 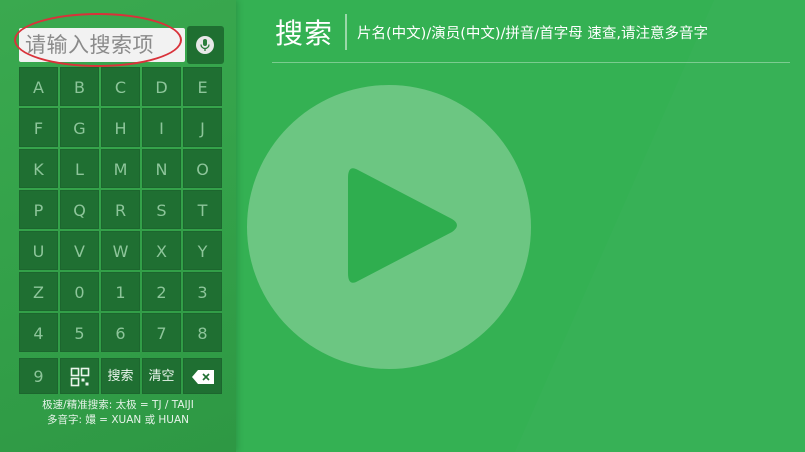 What do you see at coordinates (79, 291) in the screenshot?
I see `key-0: 0` at bounding box center [79, 291].